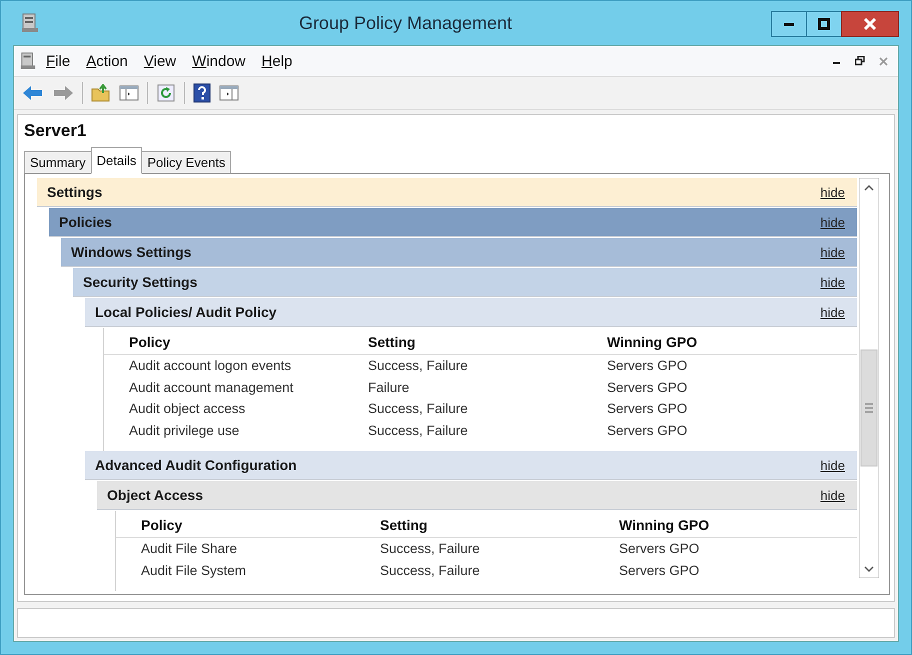  Describe the element at coordinates (33, 93) in the screenshot. I see `back-arrow-icon` at that location.